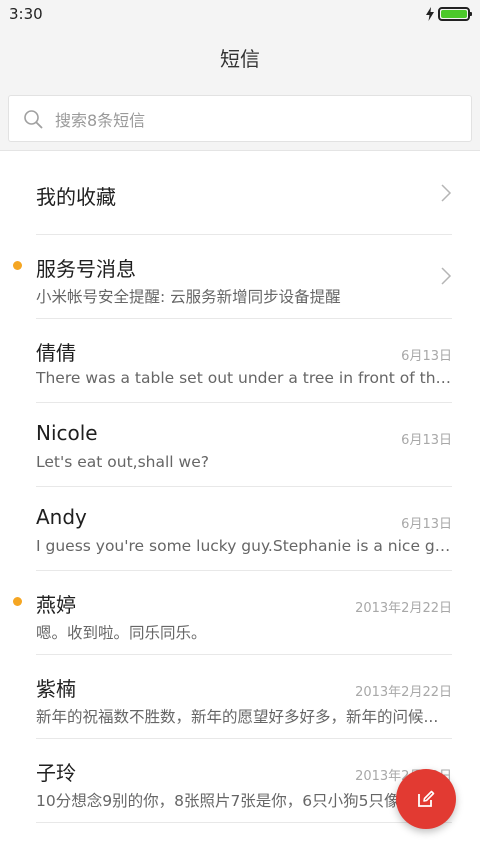 The image size is (480, 853). What do you see at coordinates (430, 14) in the screenshot?
I see `charging-icon` at bounding box center [430, 14].